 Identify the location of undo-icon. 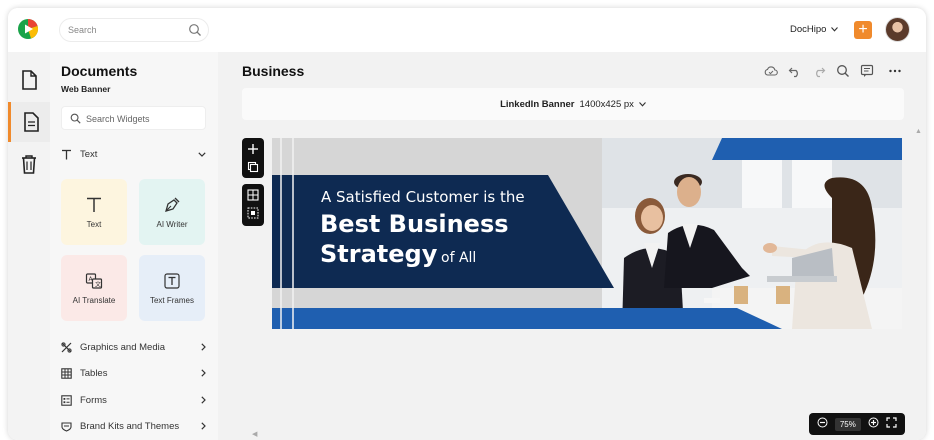
(795, 71).